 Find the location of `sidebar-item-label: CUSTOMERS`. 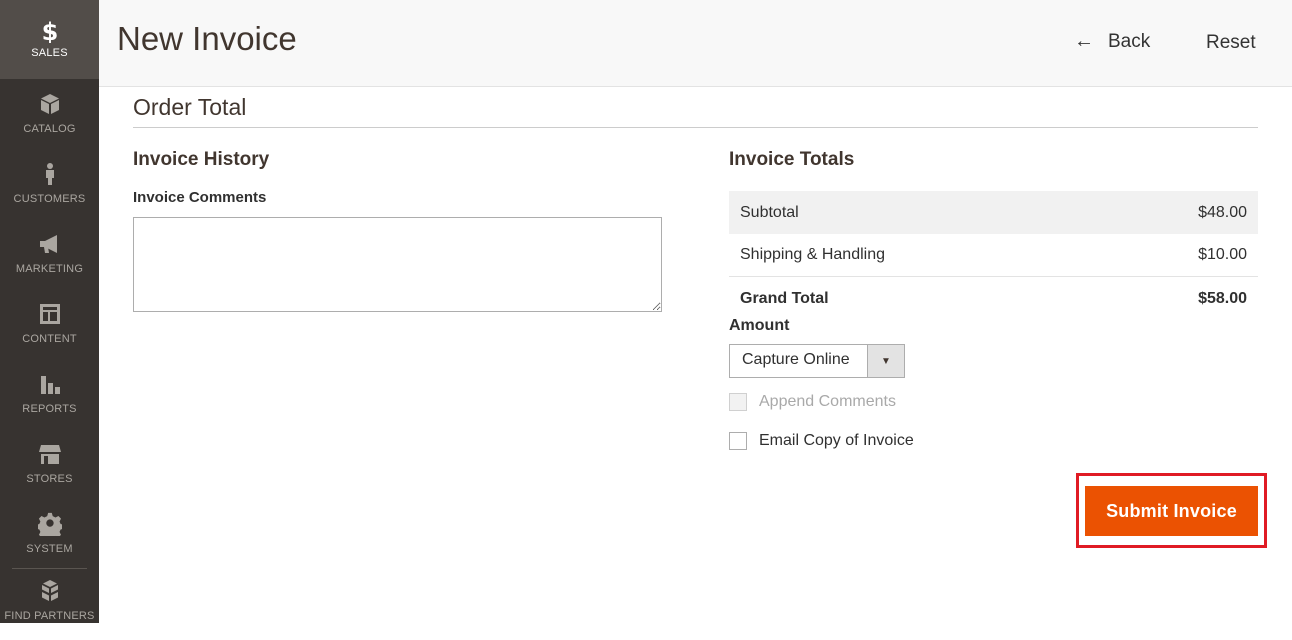

sidebar-item-label: CUSTOMERS is located at coordinates (49, 199).